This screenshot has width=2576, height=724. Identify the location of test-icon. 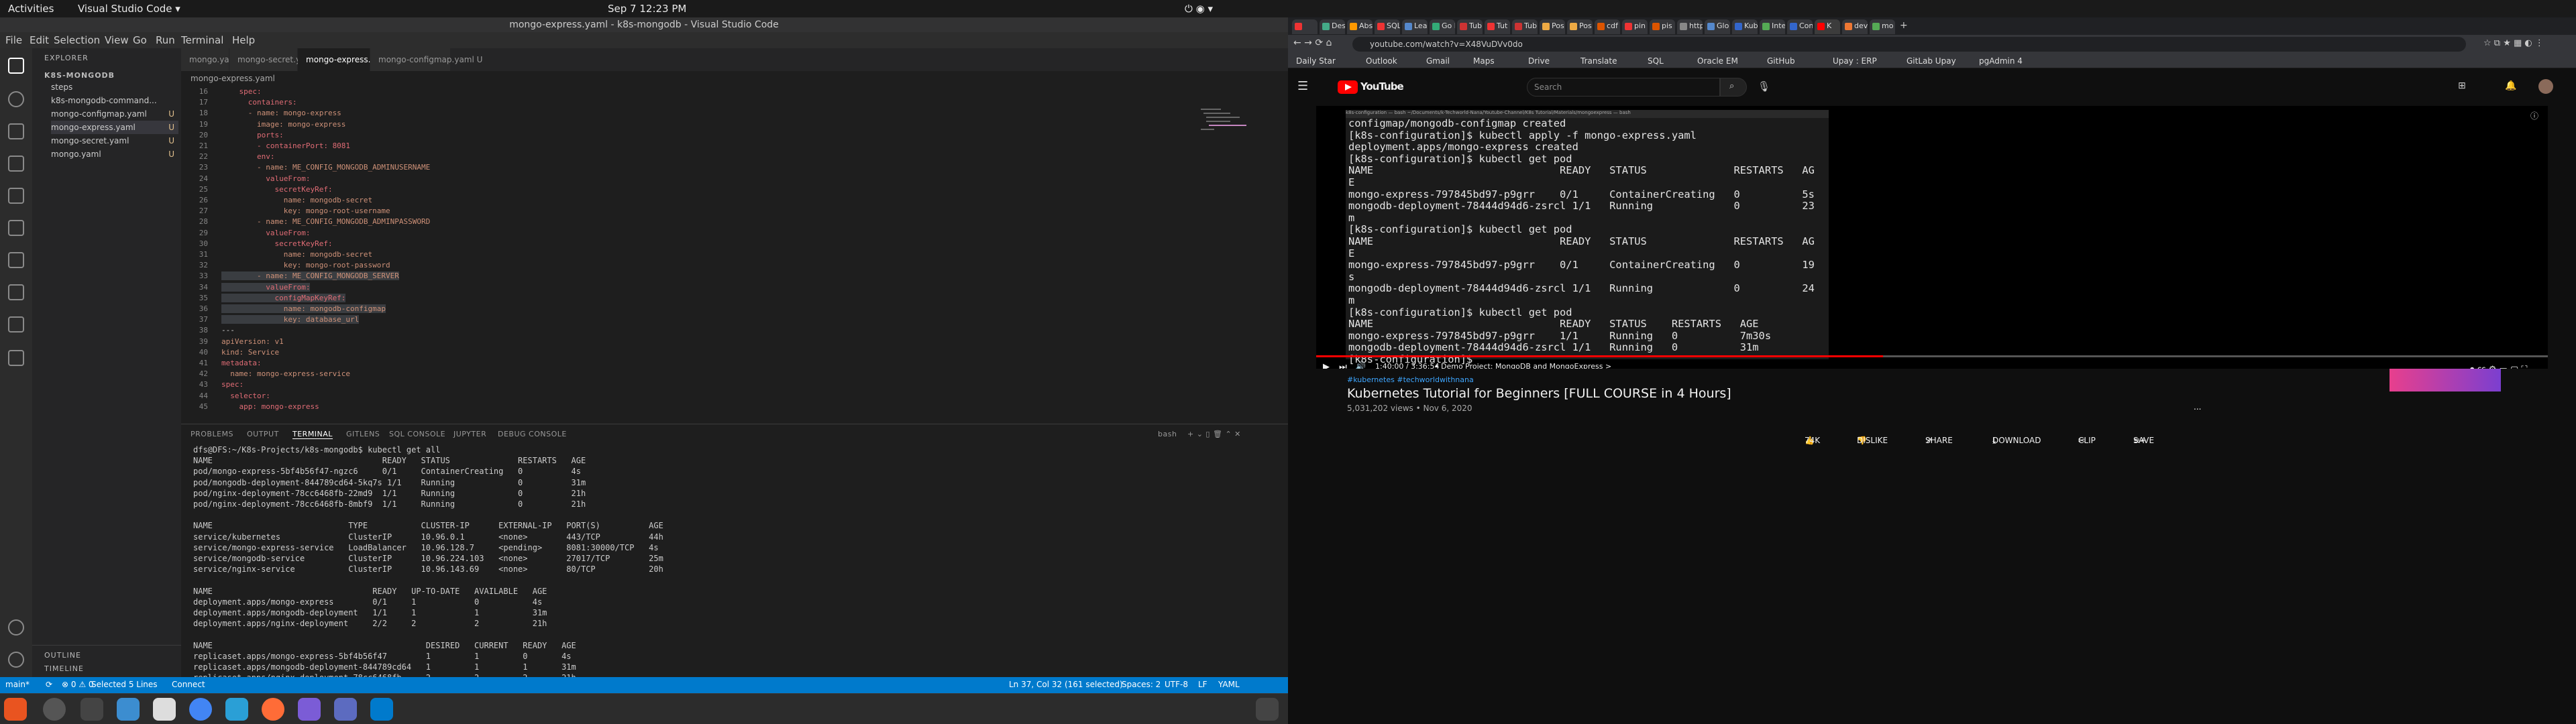
(16, 358).